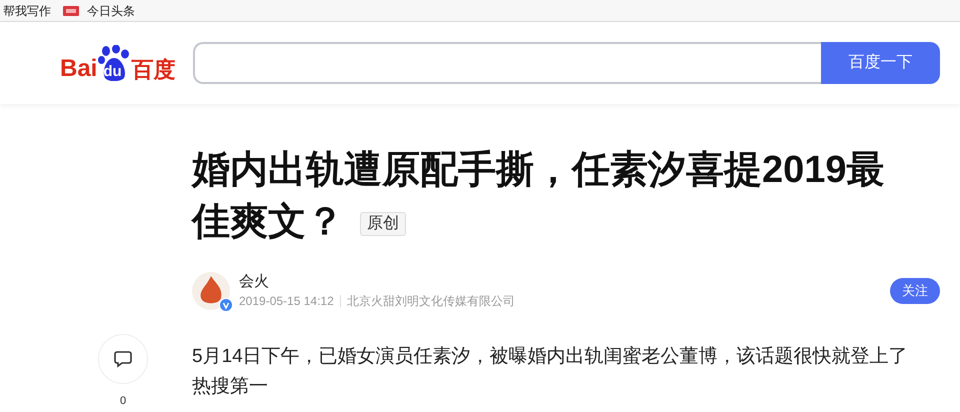 Image resolution: width=960 pixels, height=412 pixels. Describe the element at coordinates (111, 11) in the screenshot. I see `bookmark-link: 今日头条` at that location.